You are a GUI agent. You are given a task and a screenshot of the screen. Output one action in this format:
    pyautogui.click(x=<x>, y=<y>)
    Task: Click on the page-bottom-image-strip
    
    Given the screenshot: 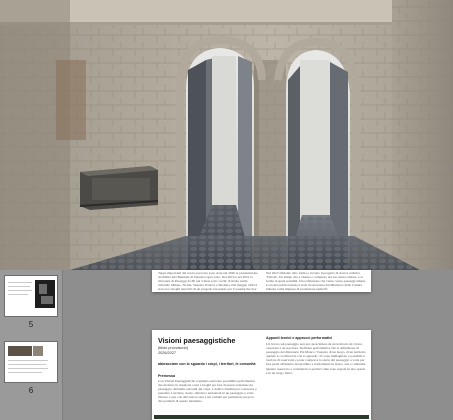 What is the action you would take?
    pyautogui.click(x=261, y=417)
    